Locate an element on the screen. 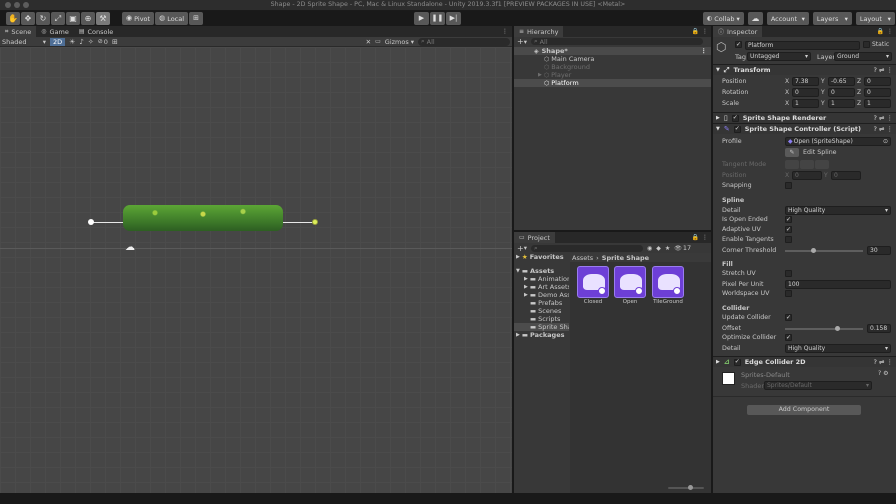 Image resolution: width=896 pixels, height=504 pixels. list-item: ▶ ⬡ Player is located at coordinates (612, 75).